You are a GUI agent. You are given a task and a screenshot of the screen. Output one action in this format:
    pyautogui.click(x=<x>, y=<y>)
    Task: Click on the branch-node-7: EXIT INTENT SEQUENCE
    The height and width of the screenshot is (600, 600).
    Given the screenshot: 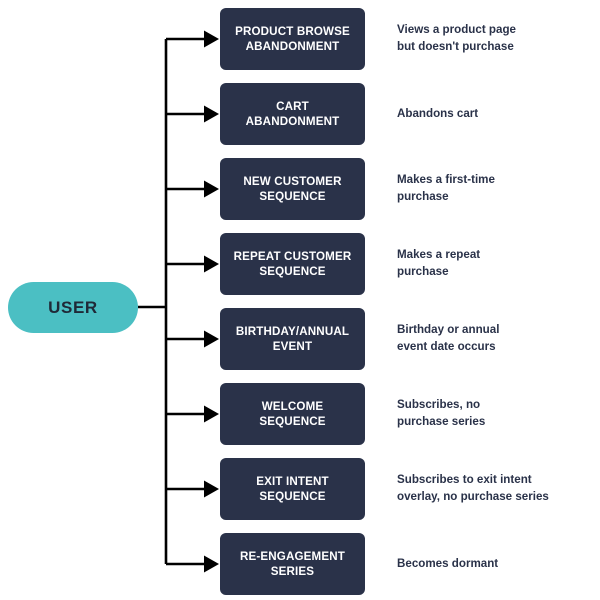 What is the action you would take?
    pyautogui.click(x=292, y=489)
    